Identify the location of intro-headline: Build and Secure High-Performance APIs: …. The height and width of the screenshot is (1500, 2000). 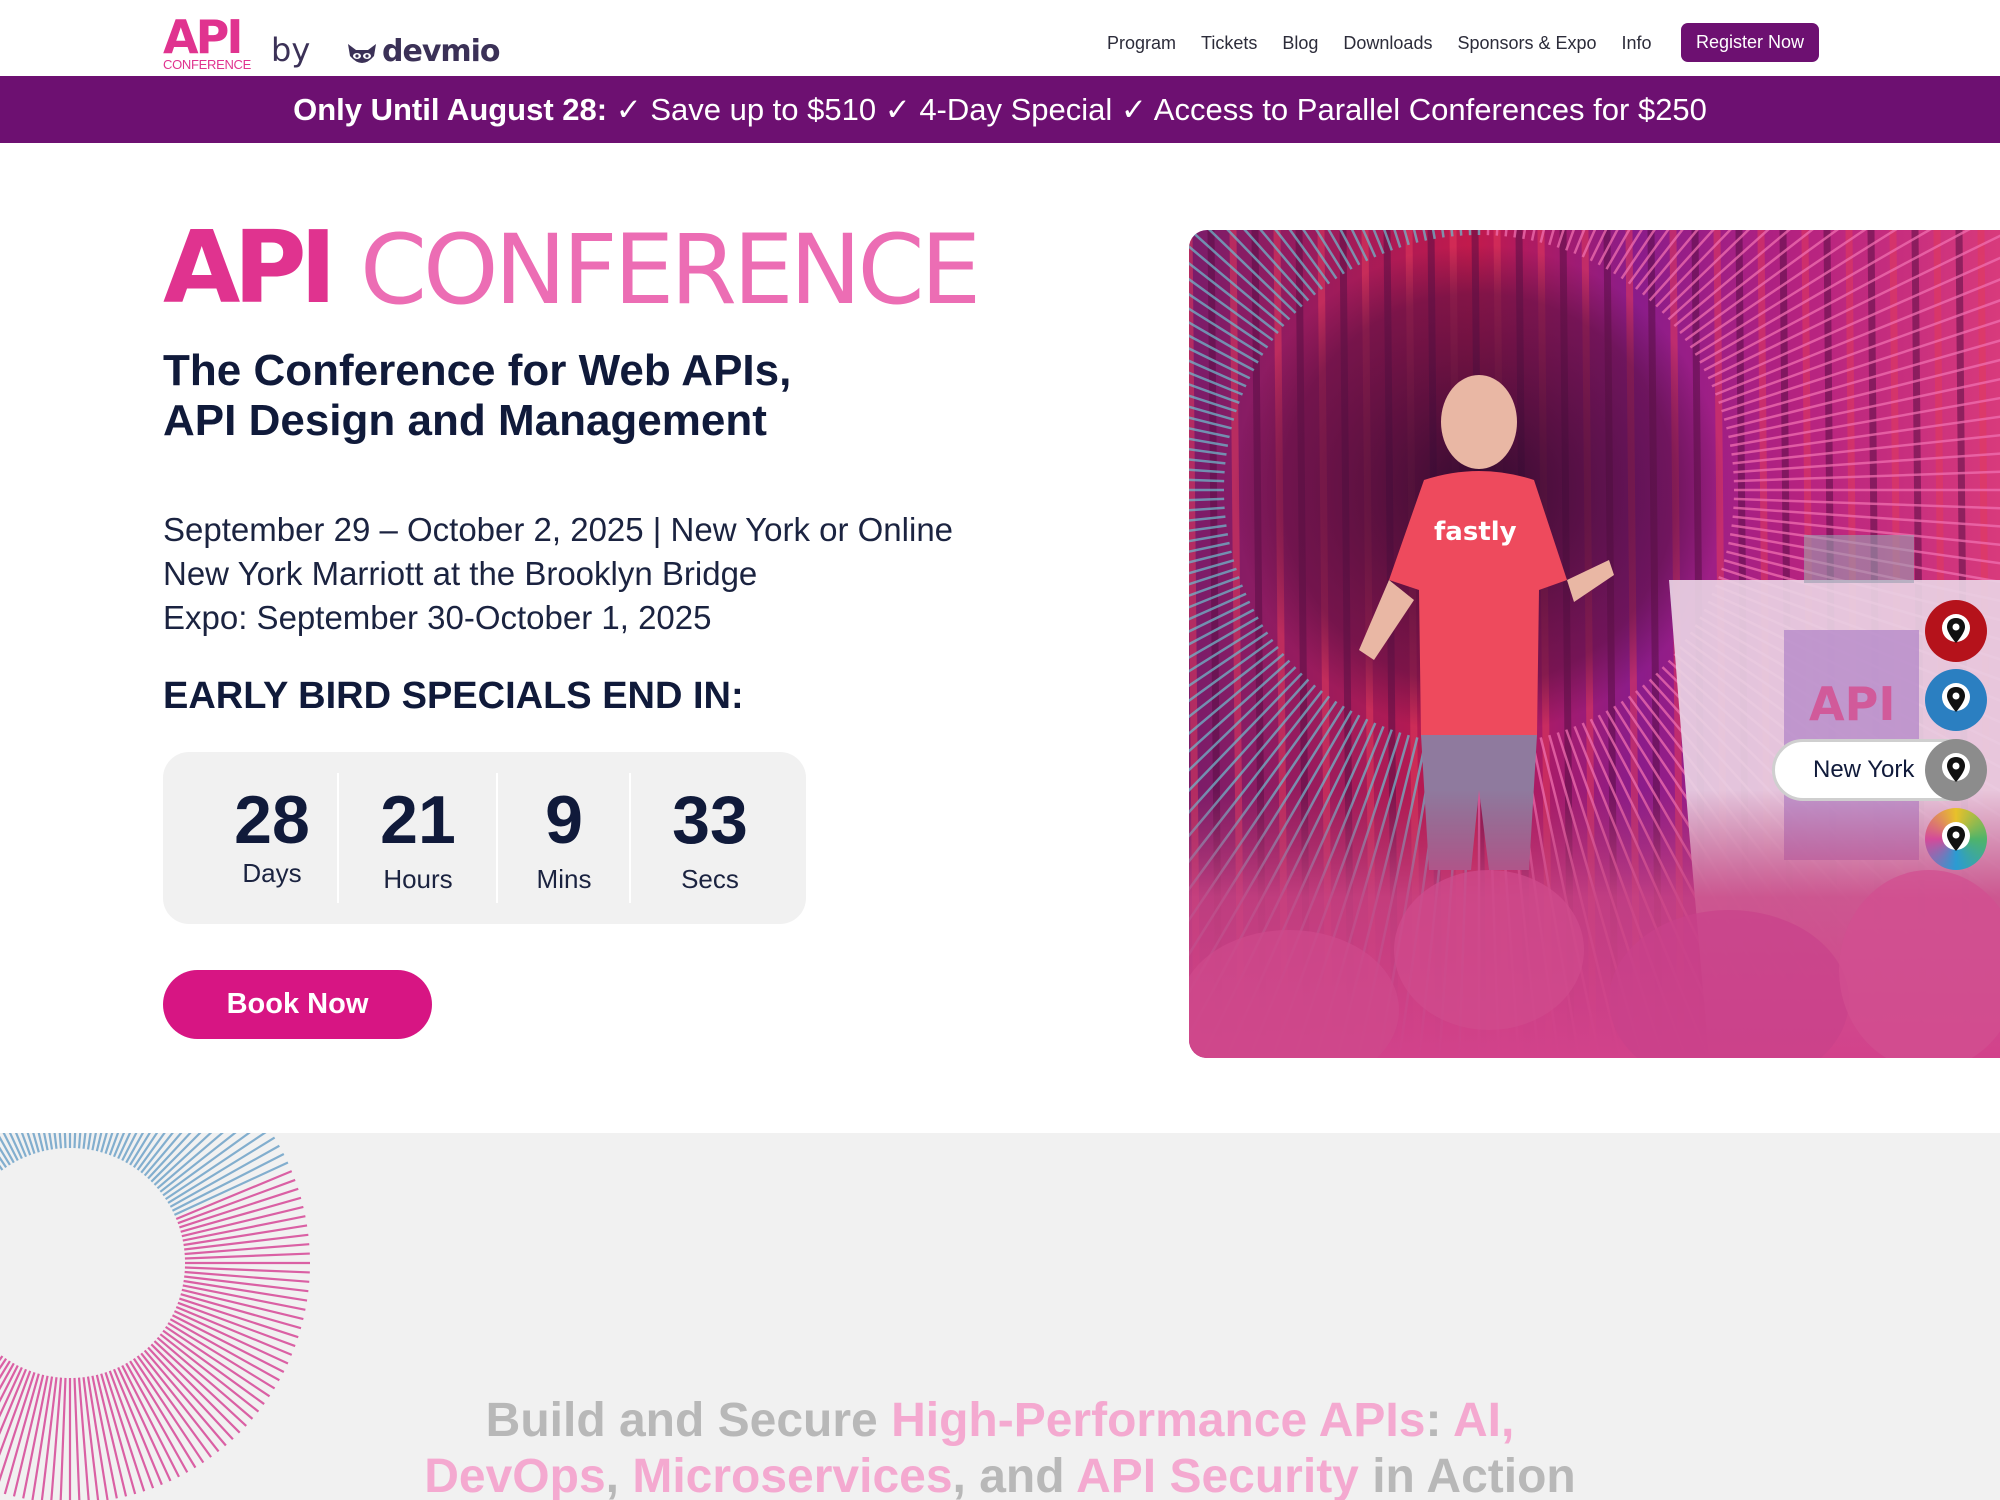
(1000, 1446).